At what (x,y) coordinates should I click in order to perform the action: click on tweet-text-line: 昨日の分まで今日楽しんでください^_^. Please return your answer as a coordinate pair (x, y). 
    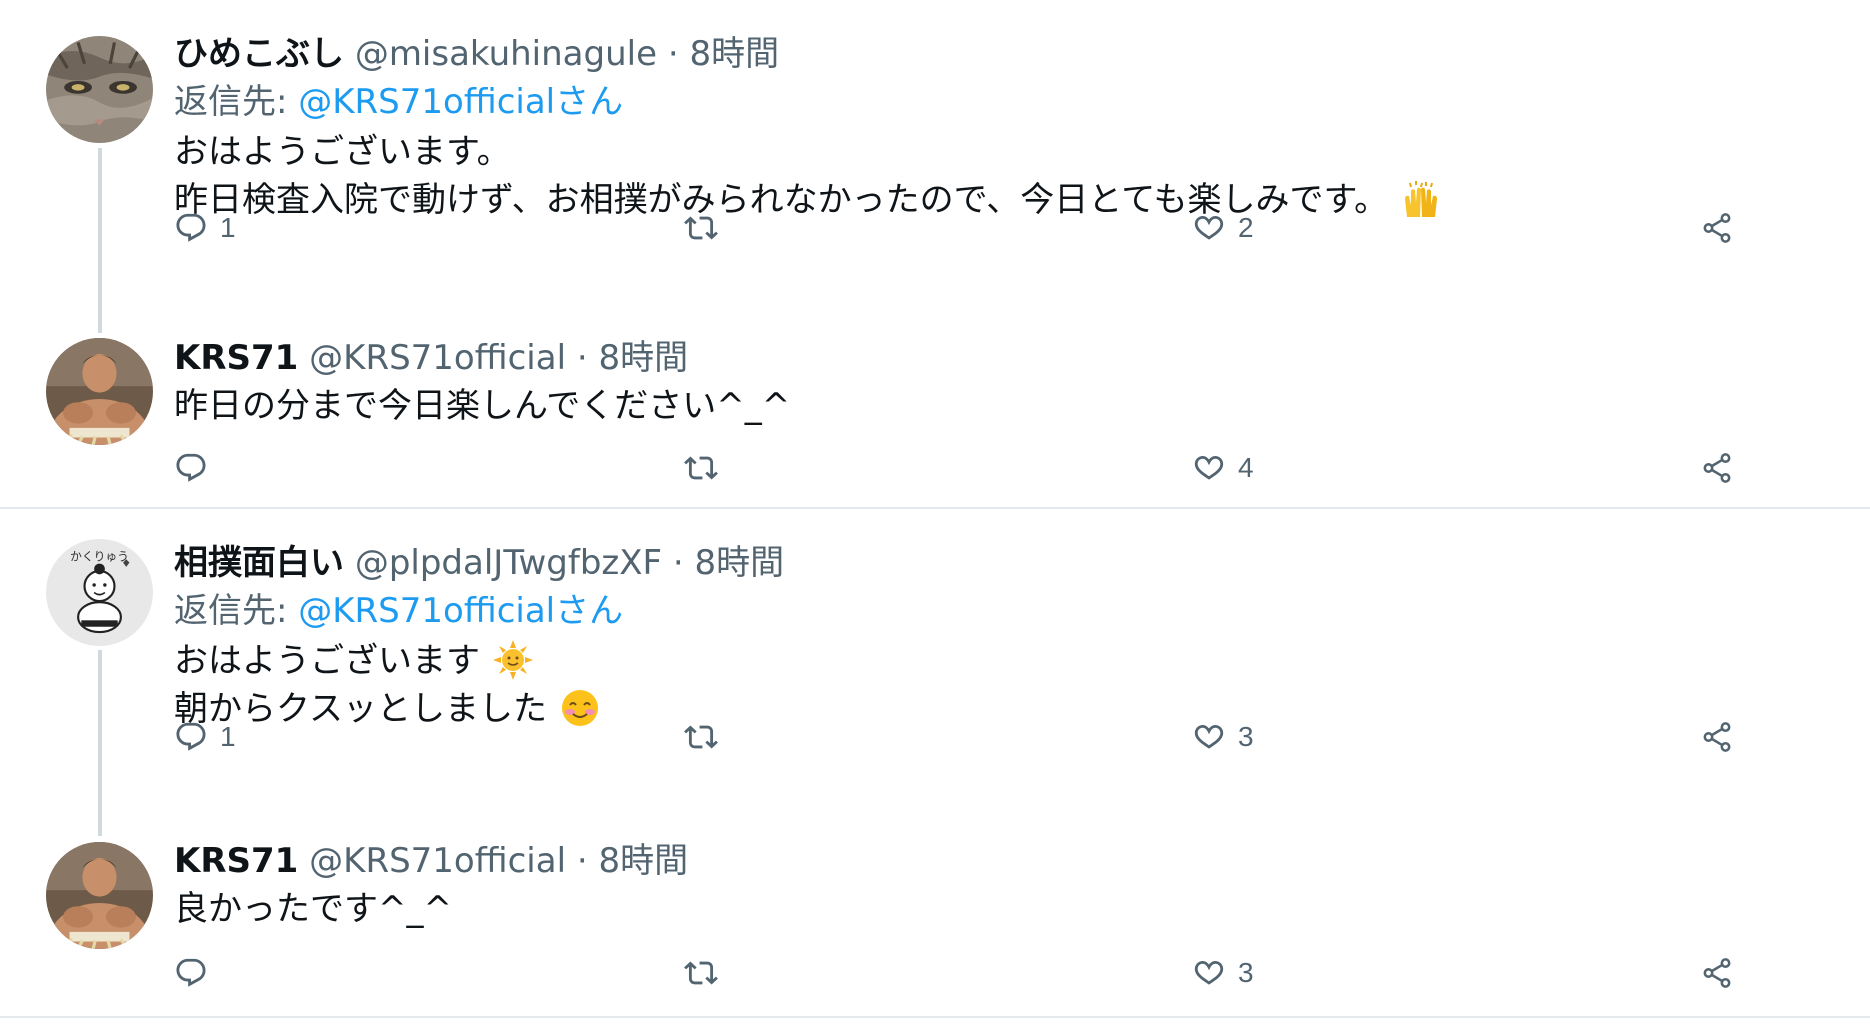
    Looking at the image, I should click on (482, 406).